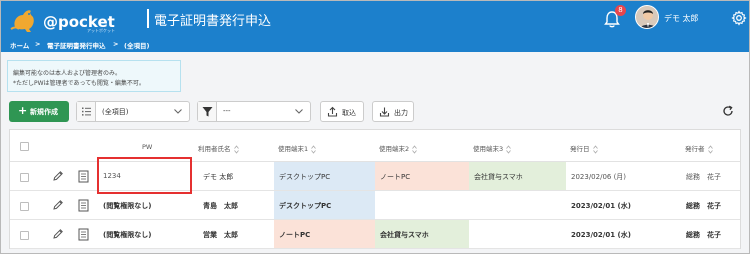 The height and width of the screenshot is (254, 750). Describe the element at coordinates (220, 235) in the screenshot. I see `user-value: 営業 太郎` at that location.